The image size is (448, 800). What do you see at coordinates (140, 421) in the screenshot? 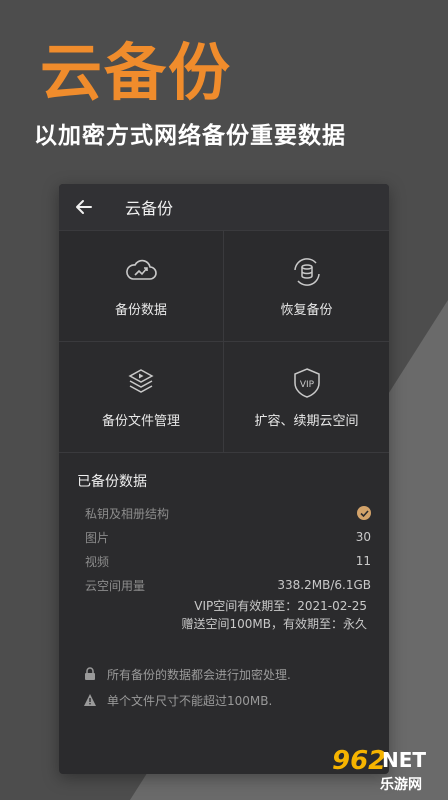
I see `action-label: 备份文件管理` at bounding box center [140, 421].